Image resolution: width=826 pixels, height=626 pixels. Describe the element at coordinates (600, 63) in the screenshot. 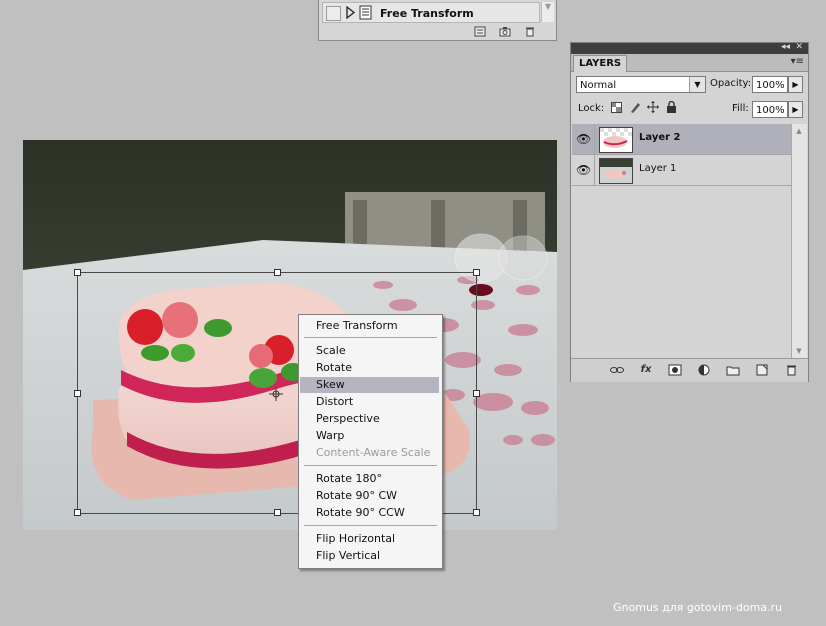

I see `tab-layers: LAYERS` at that location.